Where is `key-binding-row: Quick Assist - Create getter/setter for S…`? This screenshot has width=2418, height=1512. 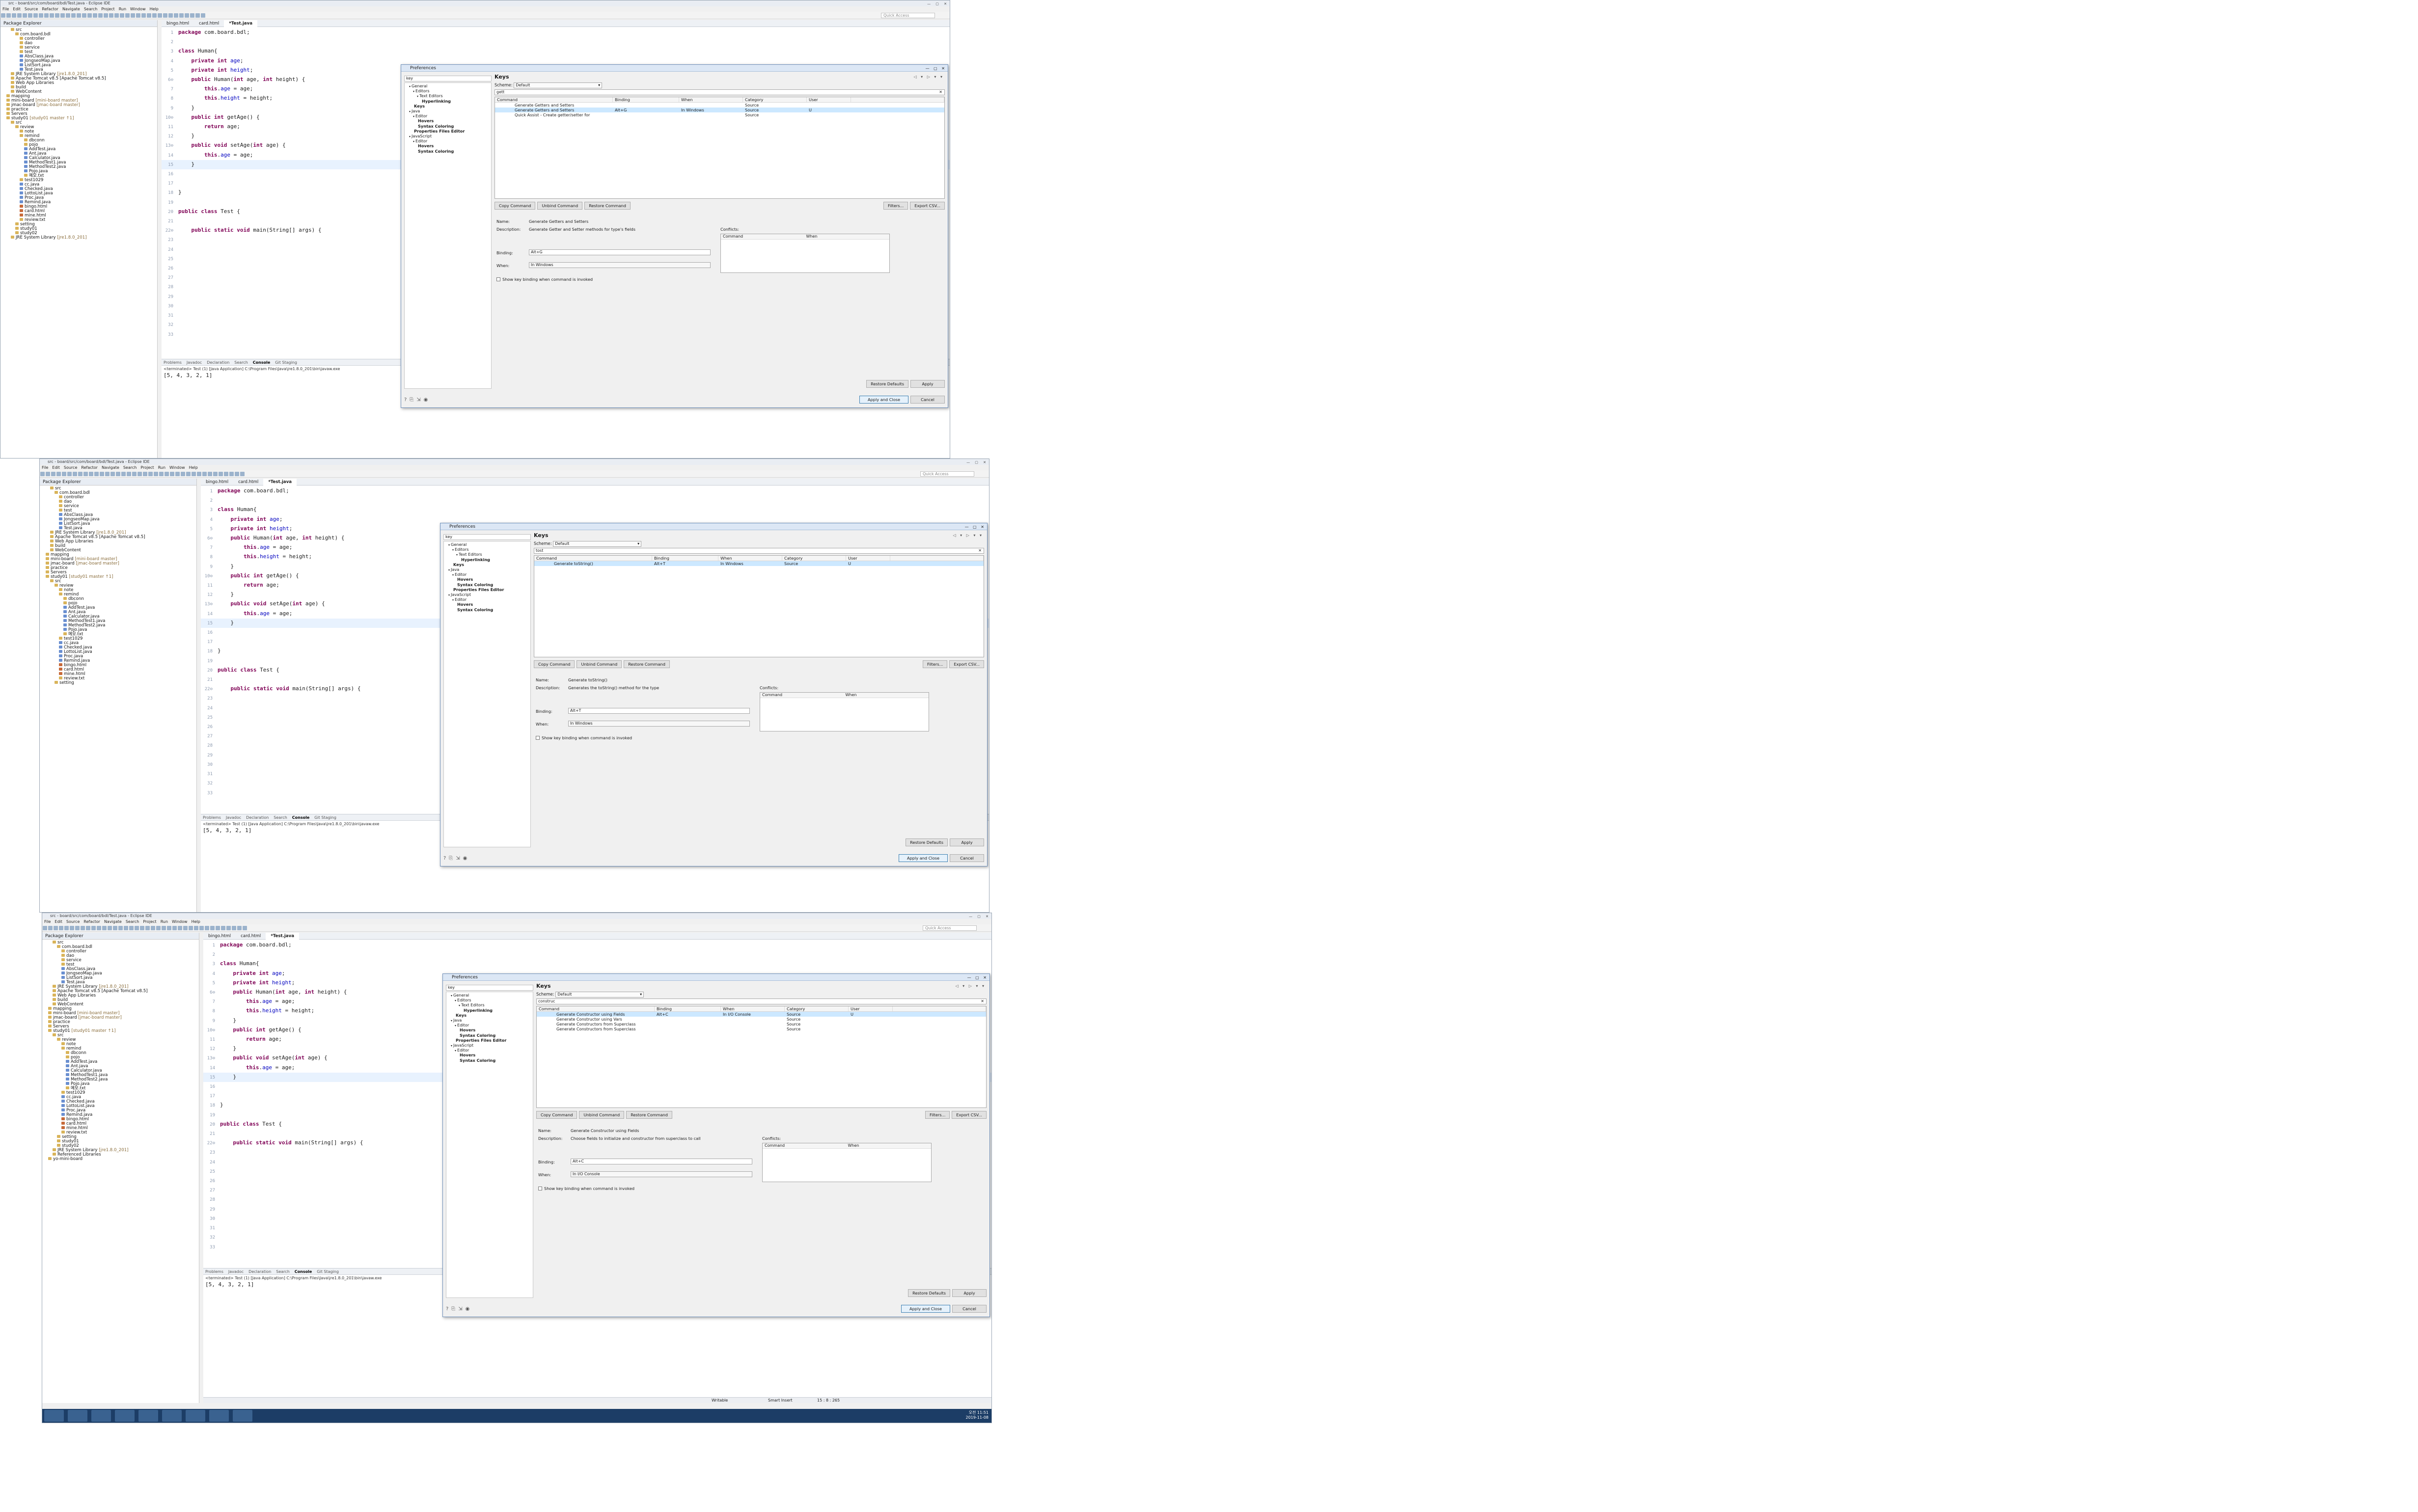
key-binding-row: Quick Assist - Create getter/setter for S… is located at coordinates (719, 115).